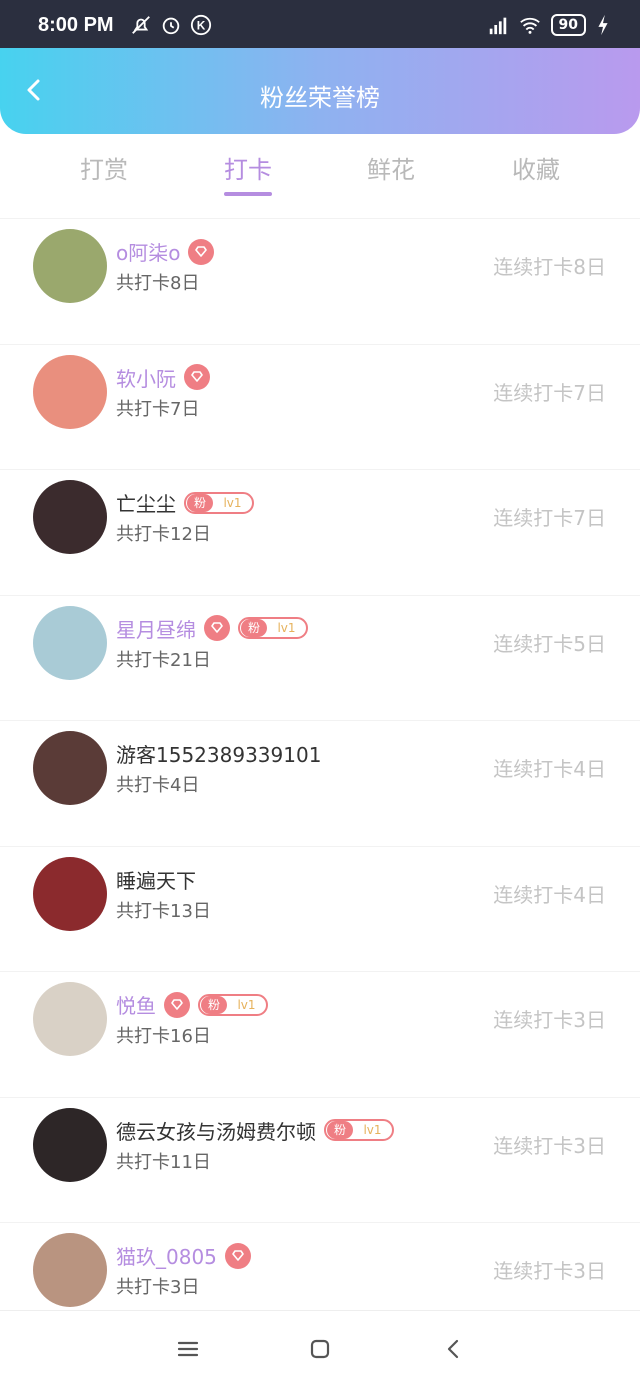 Image resolution: width=640 pixels, height=1388 pixels. I want to click on header-bar: 粉丝荣誉榜, so click(320, 91).